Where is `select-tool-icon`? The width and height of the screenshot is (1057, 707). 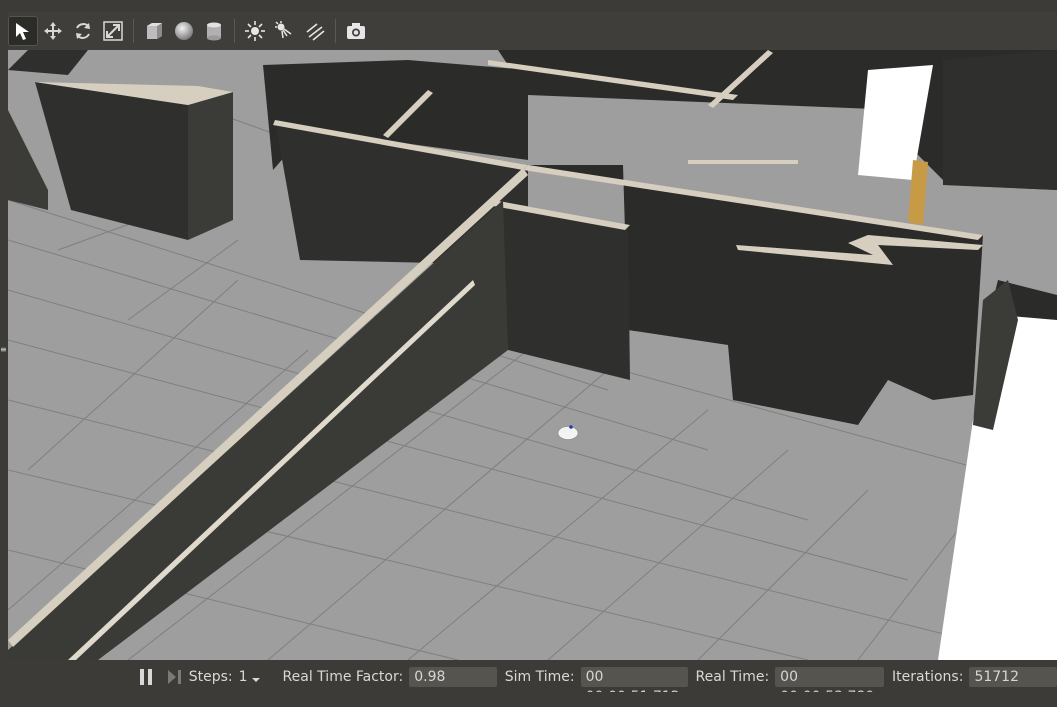
select-tool-icon is located at coordinates (22, 31).